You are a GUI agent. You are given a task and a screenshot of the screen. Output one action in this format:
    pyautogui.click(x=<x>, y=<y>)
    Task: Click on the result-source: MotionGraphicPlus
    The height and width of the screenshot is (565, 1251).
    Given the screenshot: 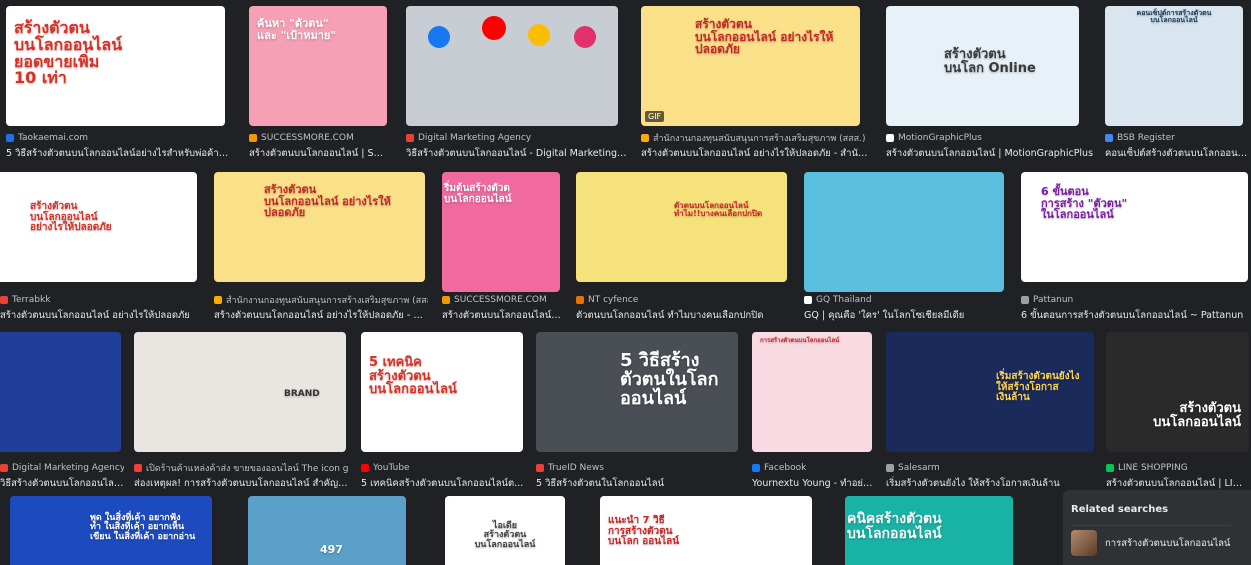 What is the action you would take?
    pyautogui.click(x=991, y=138)
    